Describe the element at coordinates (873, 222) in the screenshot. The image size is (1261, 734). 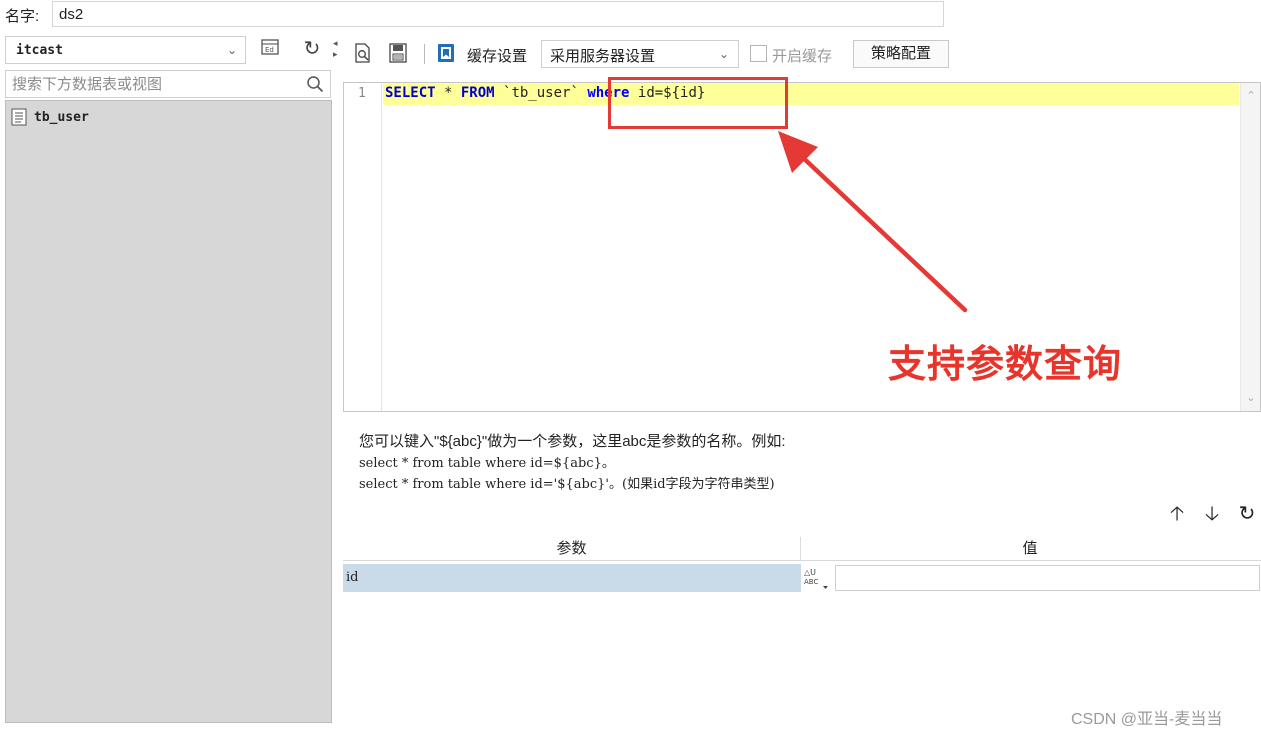
I see `annotation-arrow-icon` at that location.